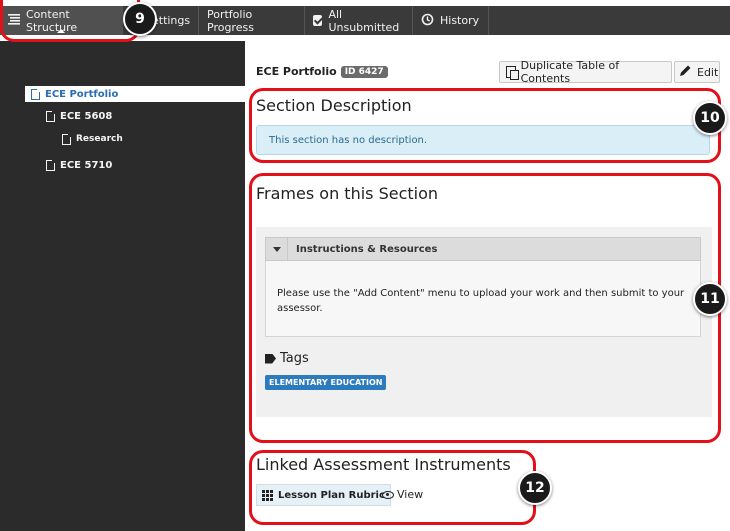 This screenshot has width=730, height=531. I want to click on button-label: Duplicate Table of Contents, so click(570, 72).